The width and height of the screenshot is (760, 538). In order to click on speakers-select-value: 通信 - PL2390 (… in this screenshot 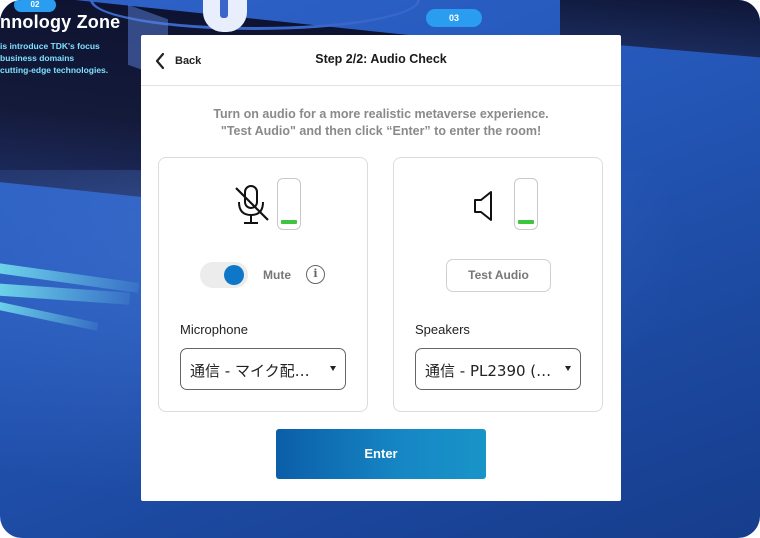, I will do `click(488, 371)`.